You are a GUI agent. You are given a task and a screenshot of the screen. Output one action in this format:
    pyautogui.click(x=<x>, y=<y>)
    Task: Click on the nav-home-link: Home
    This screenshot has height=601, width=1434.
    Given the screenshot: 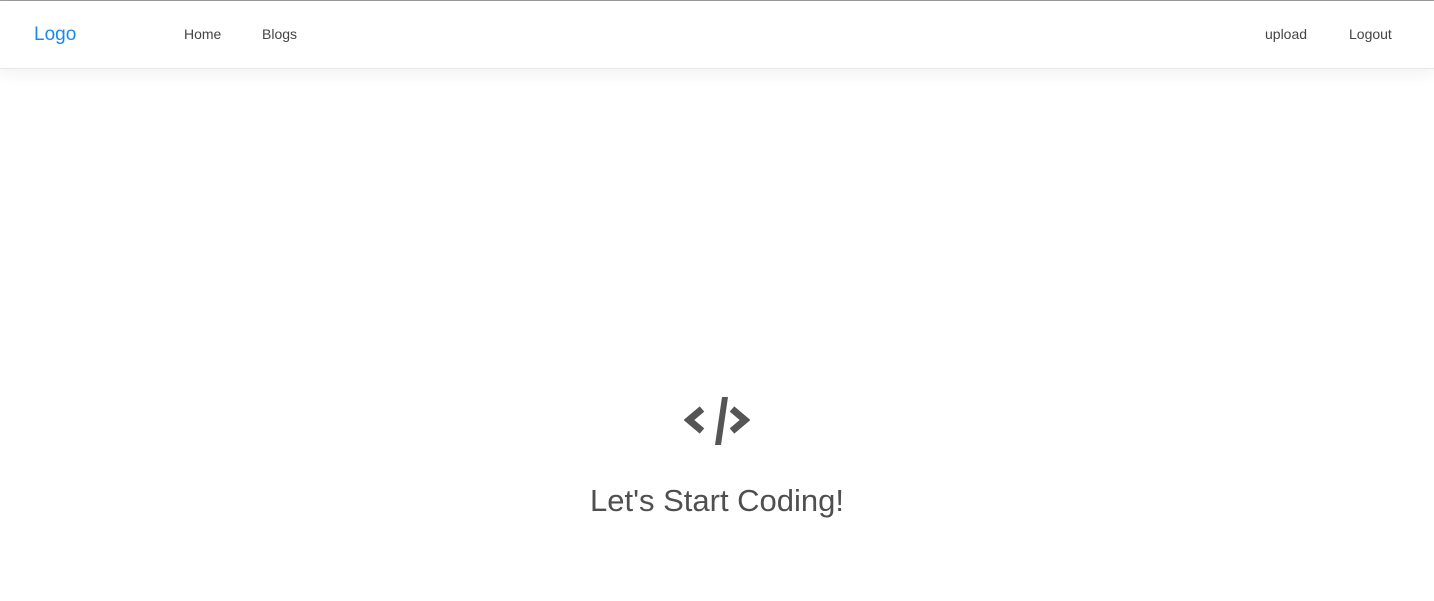 What is the action you would take?
    pyautogui.click(x=202, y=34)
    